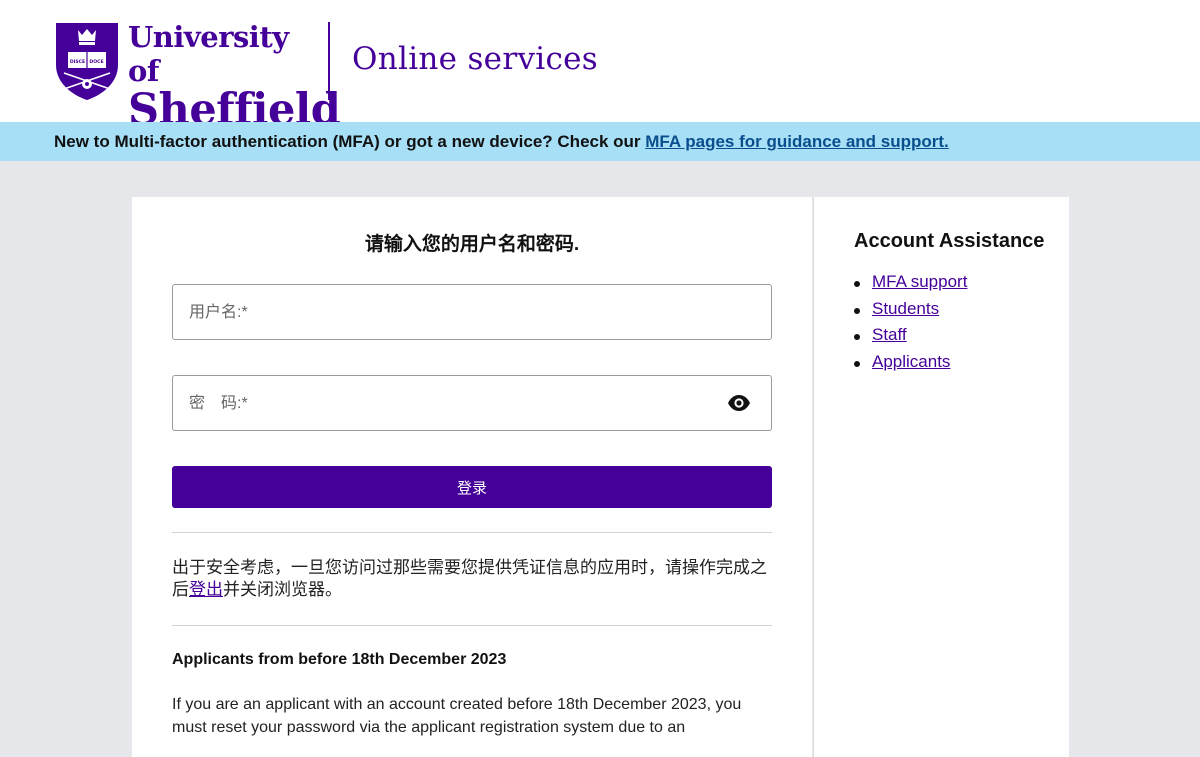  What do you see at coordinates (911, 361) in the screenshot?
I see `applicants-link: Applicants` at bounding box center [911, 361].